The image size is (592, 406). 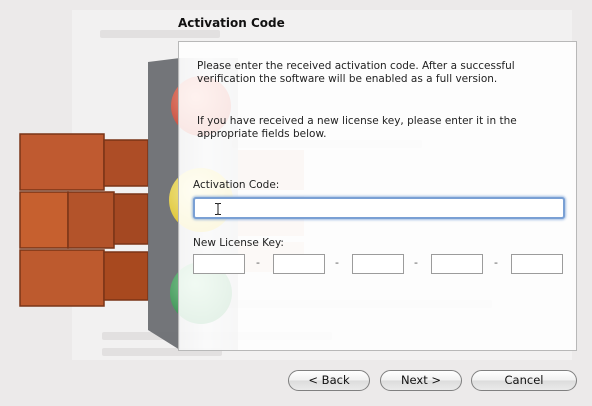 I want to click on dialog-title: Activation Code, so click(x=231, y=23).